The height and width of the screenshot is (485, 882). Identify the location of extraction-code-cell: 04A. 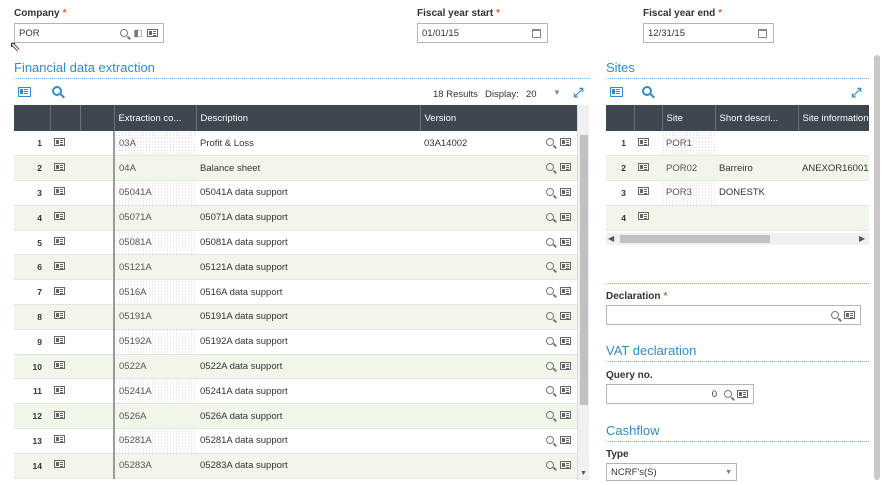
(155, 168).